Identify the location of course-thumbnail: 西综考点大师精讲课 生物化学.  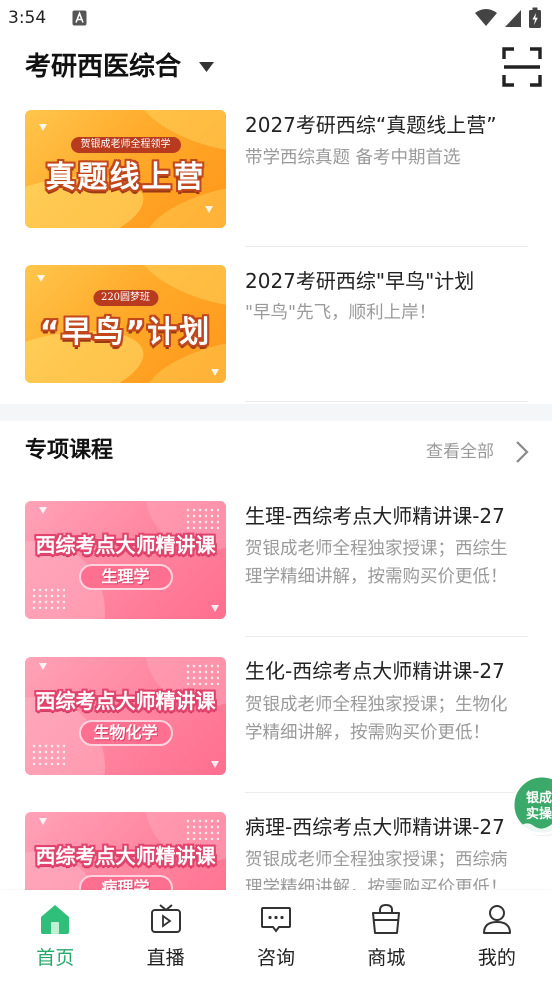
(125, 716).